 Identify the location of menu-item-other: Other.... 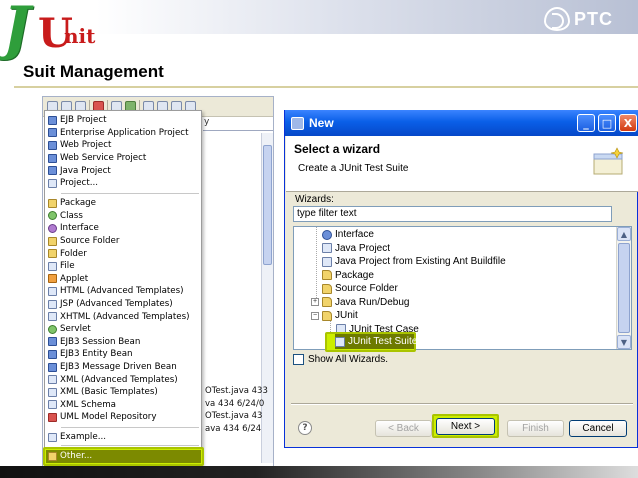
(70, 456).